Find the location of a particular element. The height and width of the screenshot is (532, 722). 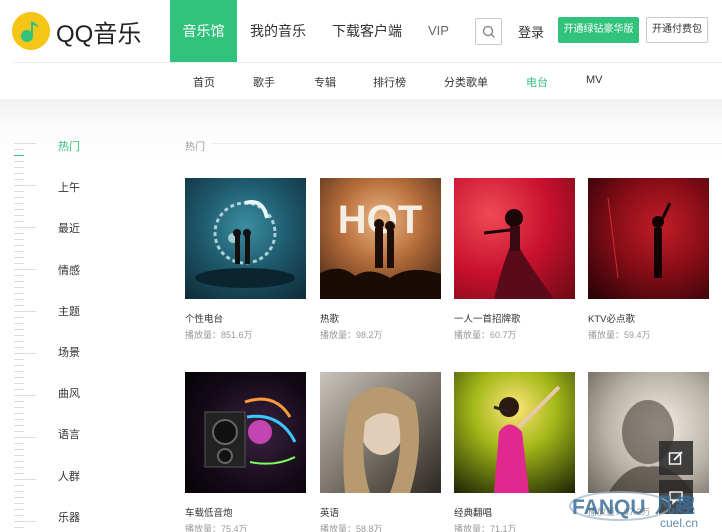

category-recent: 最近 is located at coordinates (69, 228).